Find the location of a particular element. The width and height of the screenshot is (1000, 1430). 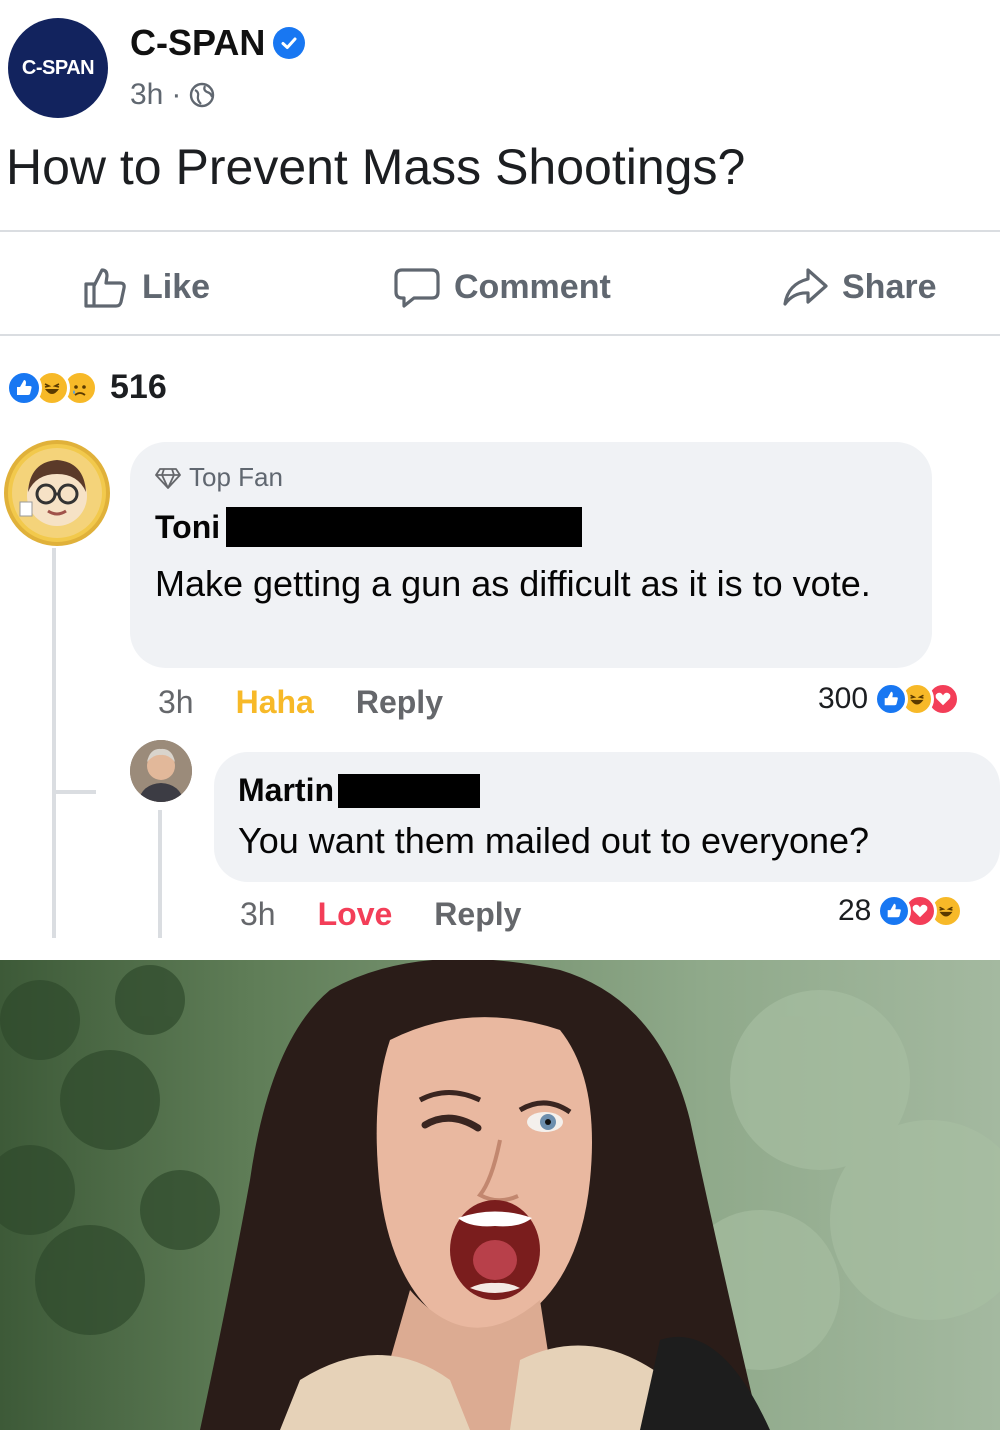

top-fan-badge: Top Fan is located at coordinates (219, 477).